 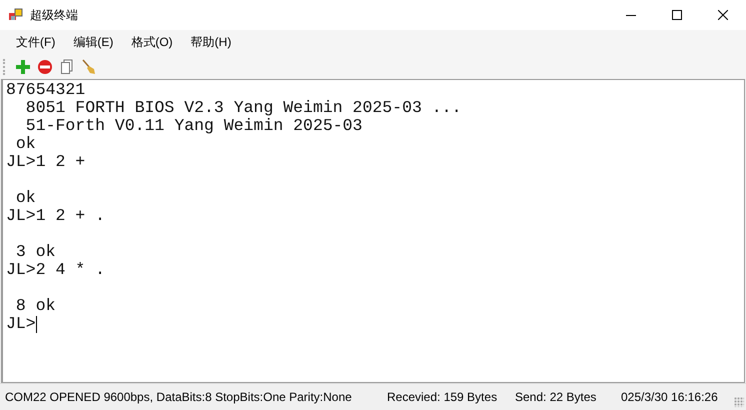 What do you see at coordinates (179, 397) in the screenshot?
I see `status-text: COM22 OPENED 9600bps, DataBits:8 StopBits:One Parity:None` at bounding box center [179, 397].